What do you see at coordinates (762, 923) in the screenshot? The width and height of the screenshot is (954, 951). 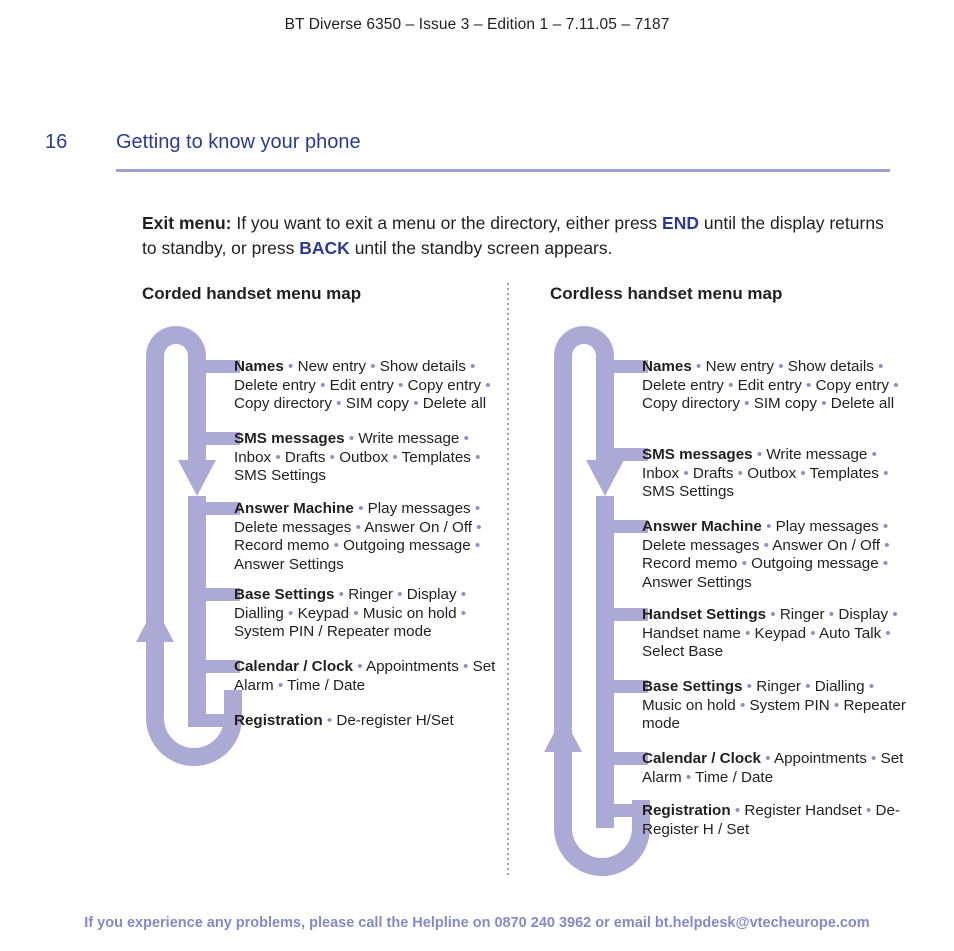 I see `footer-email: bt.helpdesk@vtecheurope.com` at bounding box center [762, 923].